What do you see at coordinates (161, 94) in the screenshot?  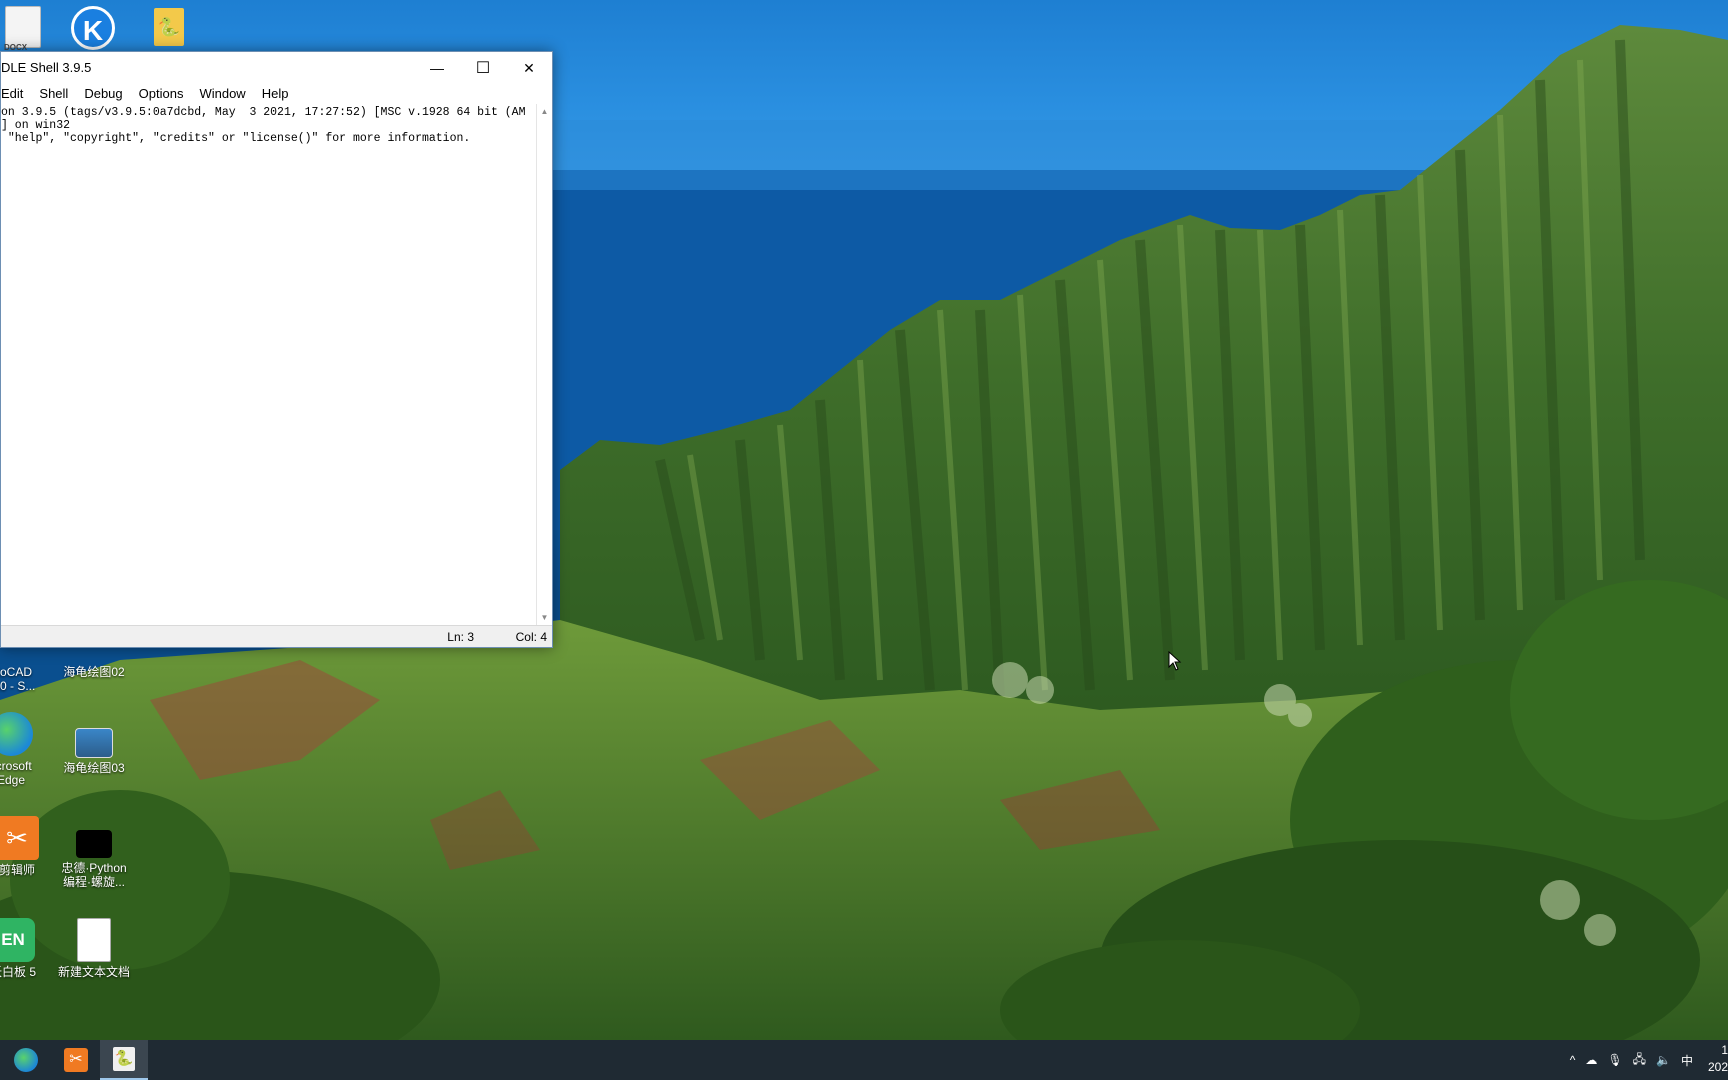 I see `menu-options: Options` at bounding box center [161, 94].